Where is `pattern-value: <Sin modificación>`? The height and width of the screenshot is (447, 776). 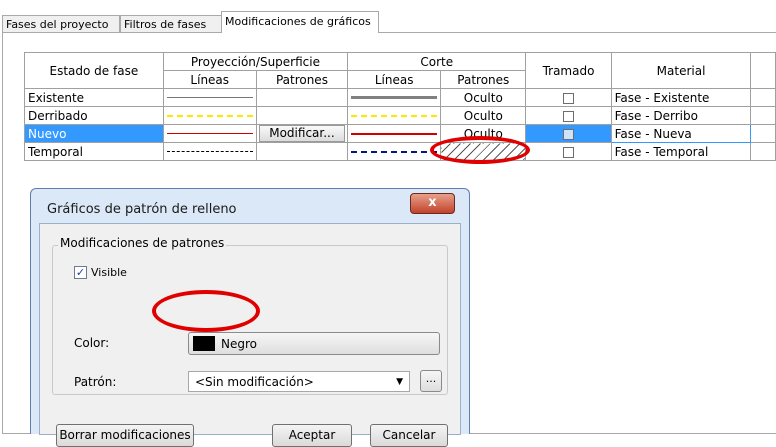
pattern-value: <Sin modificación> is located at coordinates (254, 382).